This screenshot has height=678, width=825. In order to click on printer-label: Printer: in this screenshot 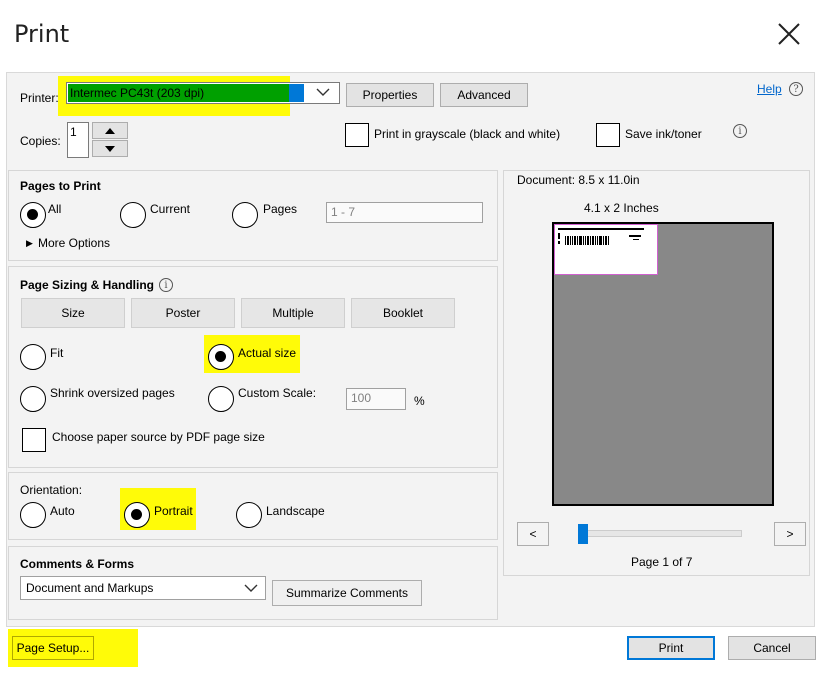, I will do `click(39, 98)`.